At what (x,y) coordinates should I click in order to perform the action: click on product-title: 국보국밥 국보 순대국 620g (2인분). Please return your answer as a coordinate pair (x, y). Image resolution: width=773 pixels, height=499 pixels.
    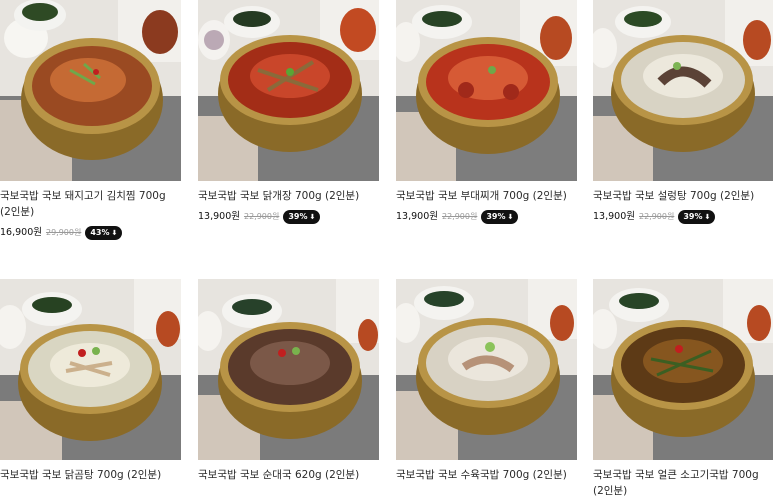
    Looking at the image, I should click on (288, 475).